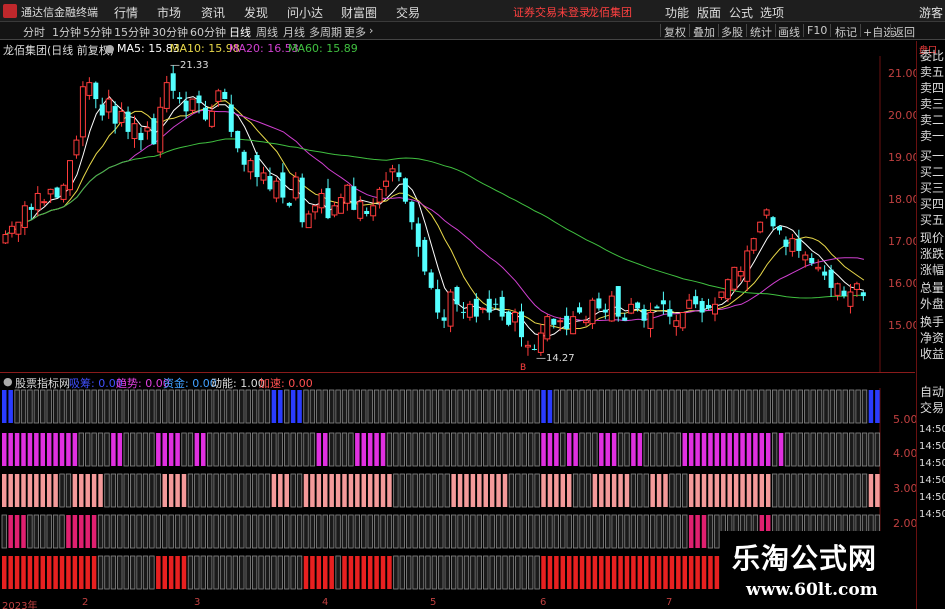 This screenshot has width=945, height=609. Describe the element at coordinates (126, 12) in the screenshot. I see `menu-quotes: 行情` at that location.